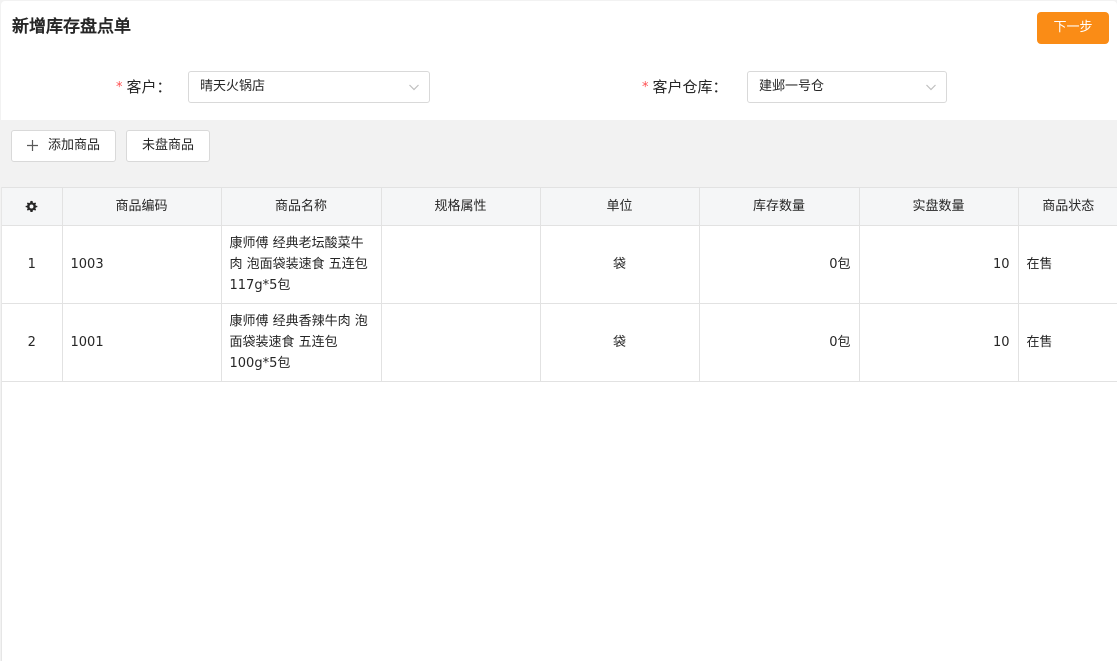 The image size is (1117, 661). What do you see at coordinates (1067, 206) in the screenshot?
I see `column-header-status: 商品状态` at bounding box center [1067, 206].